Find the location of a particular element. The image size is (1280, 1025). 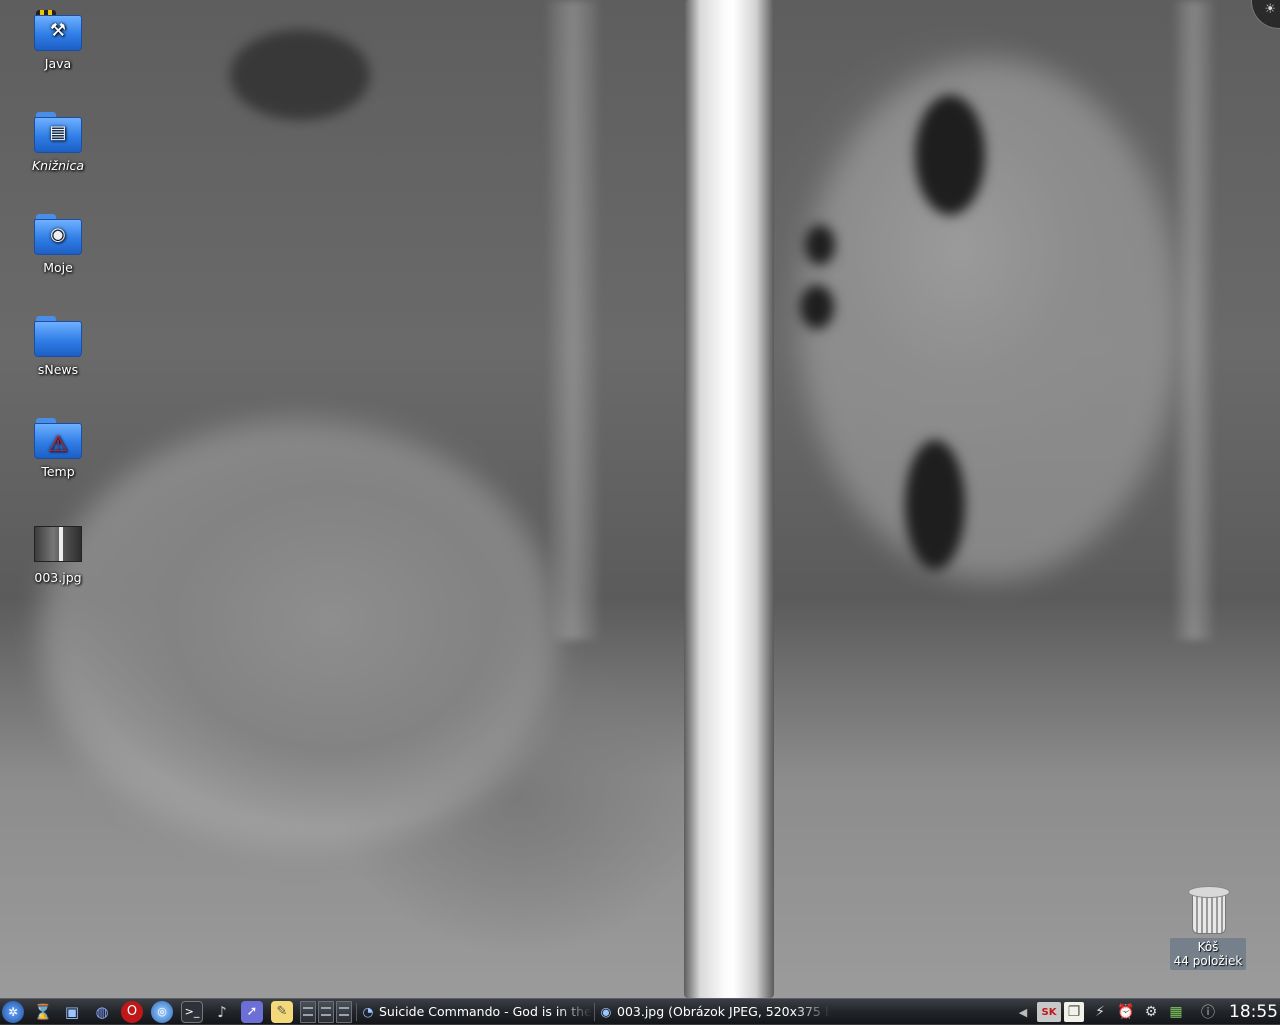

desktop-icon-003-jpg: 003.jpg is located at coordinates (58, 555).